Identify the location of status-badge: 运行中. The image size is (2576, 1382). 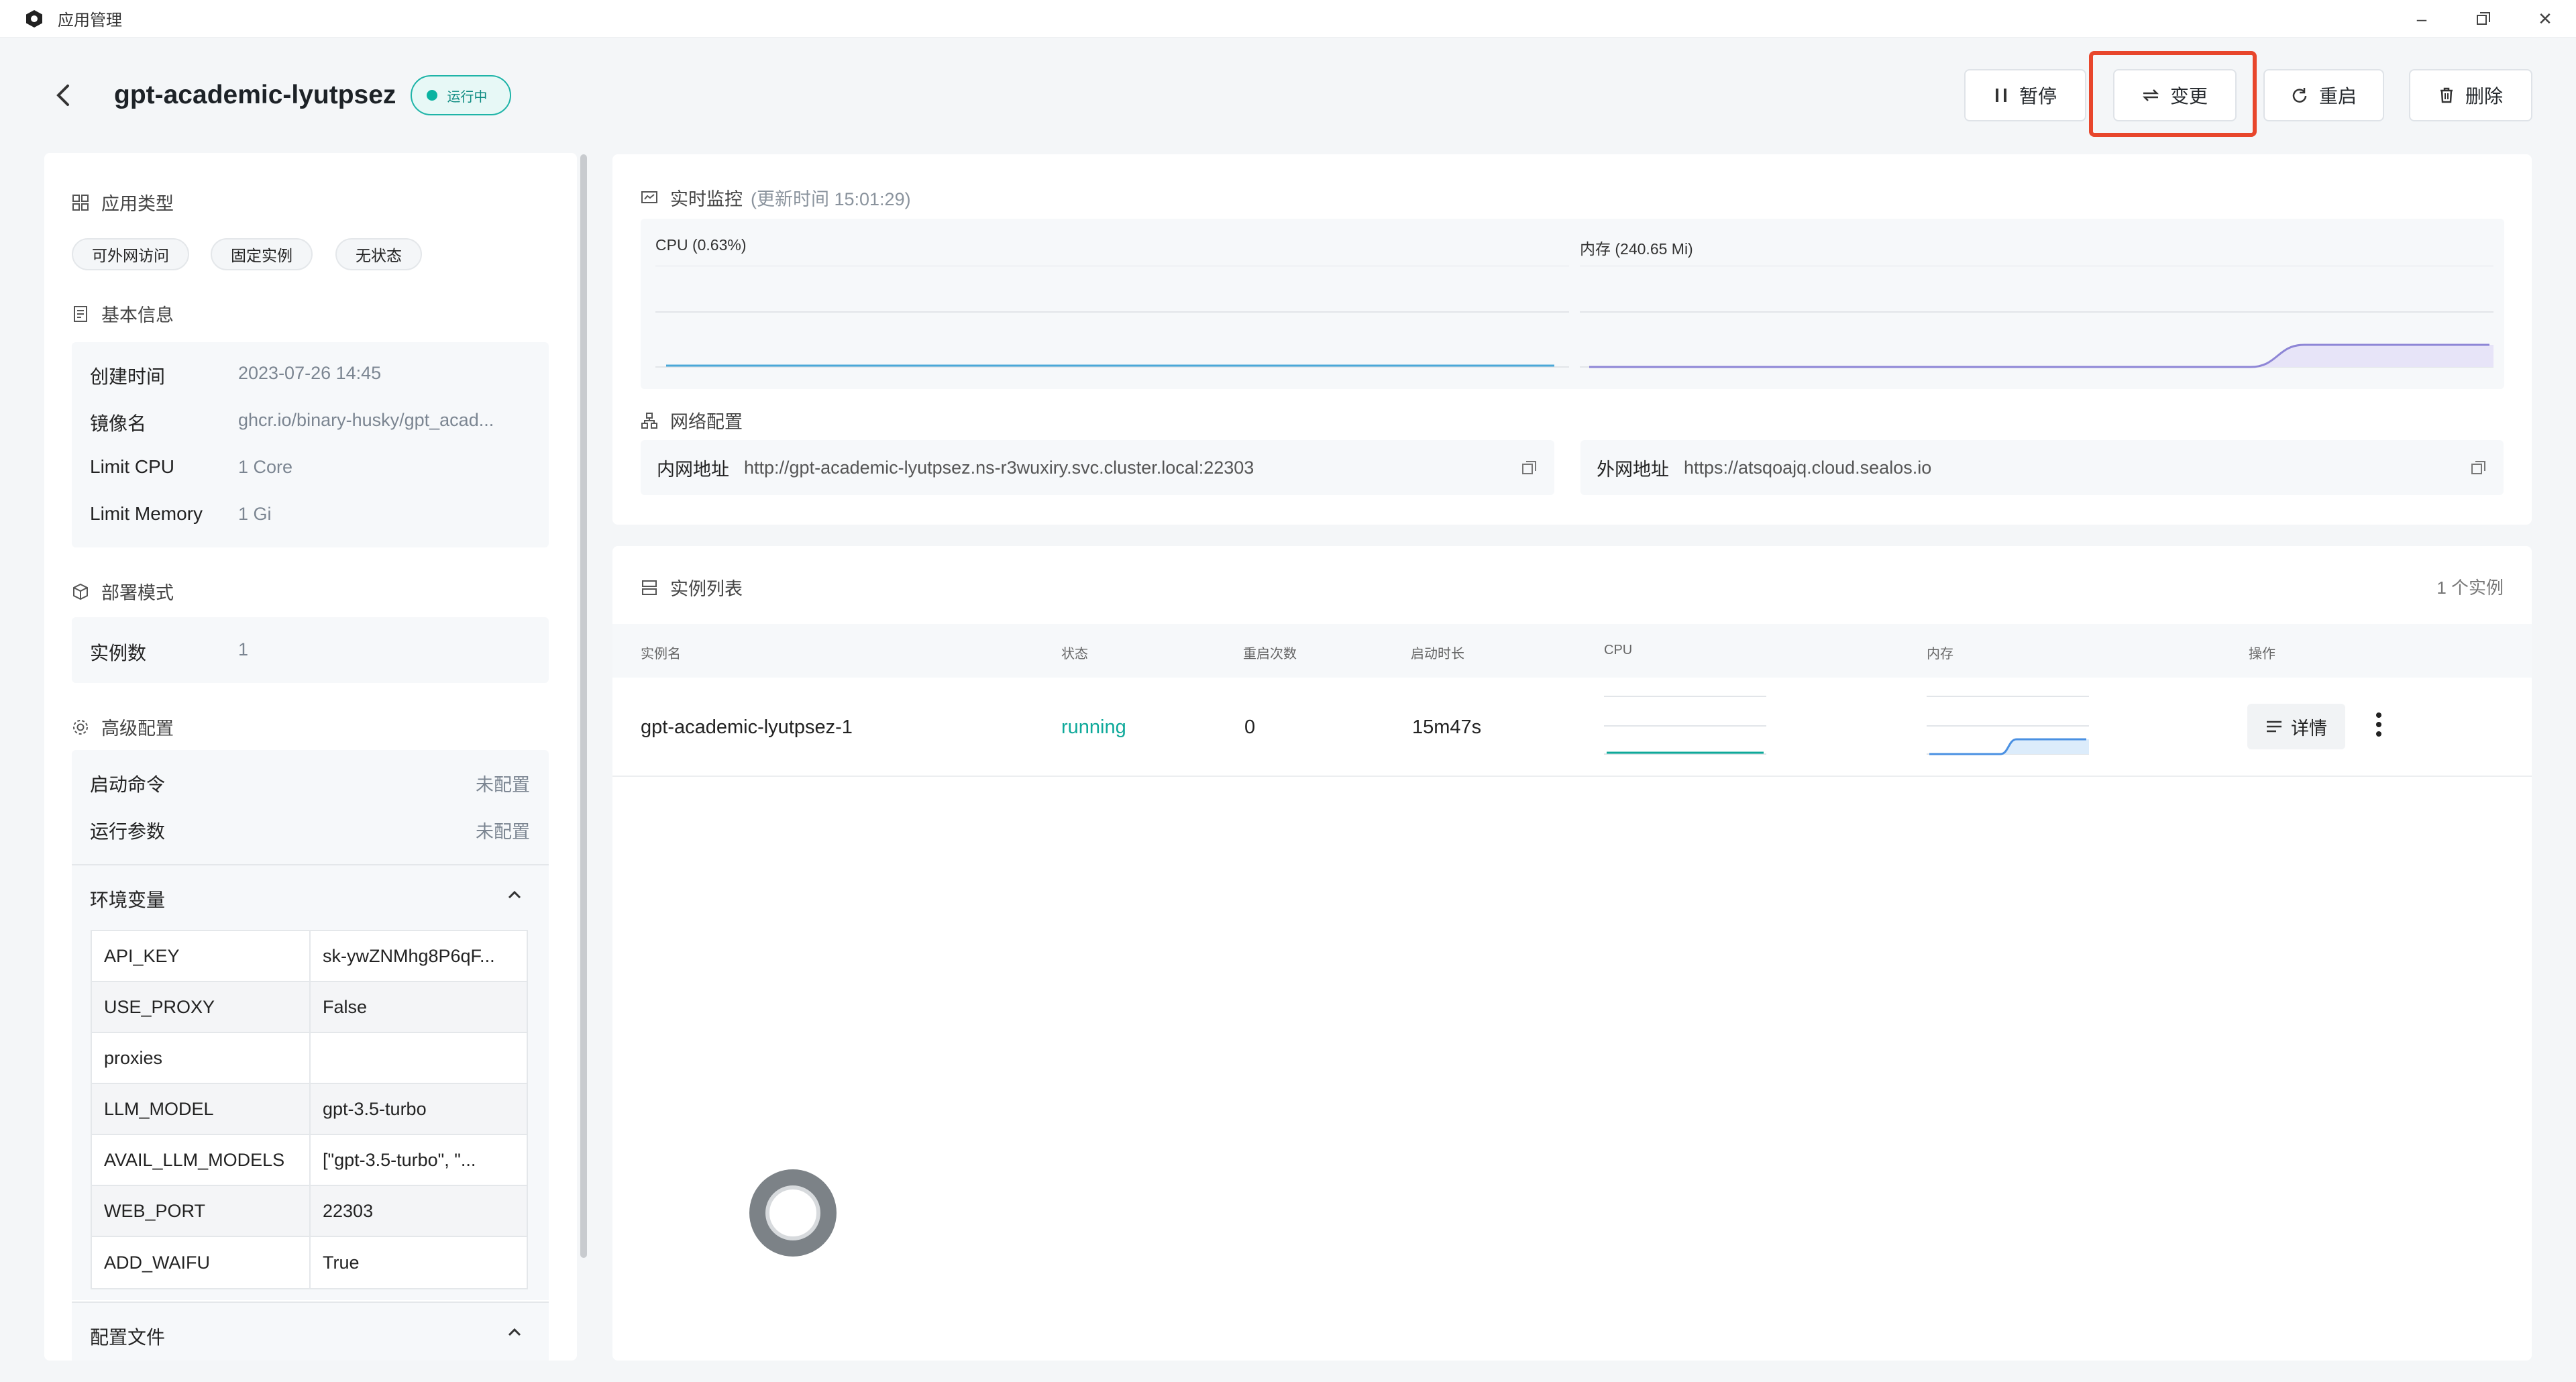
(461, 95).